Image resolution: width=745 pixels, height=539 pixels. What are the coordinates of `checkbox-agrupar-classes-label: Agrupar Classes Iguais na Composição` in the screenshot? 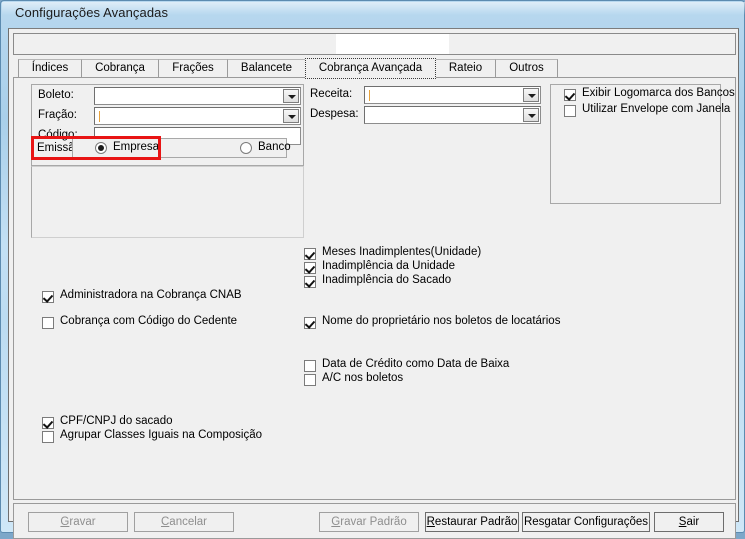 It's located at (161, 435).